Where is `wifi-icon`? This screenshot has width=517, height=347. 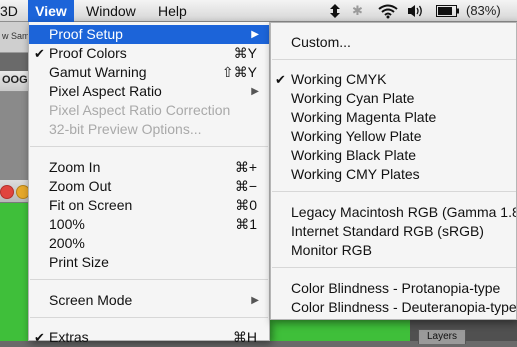 wifi-icon is located at coordinates (388, 11).